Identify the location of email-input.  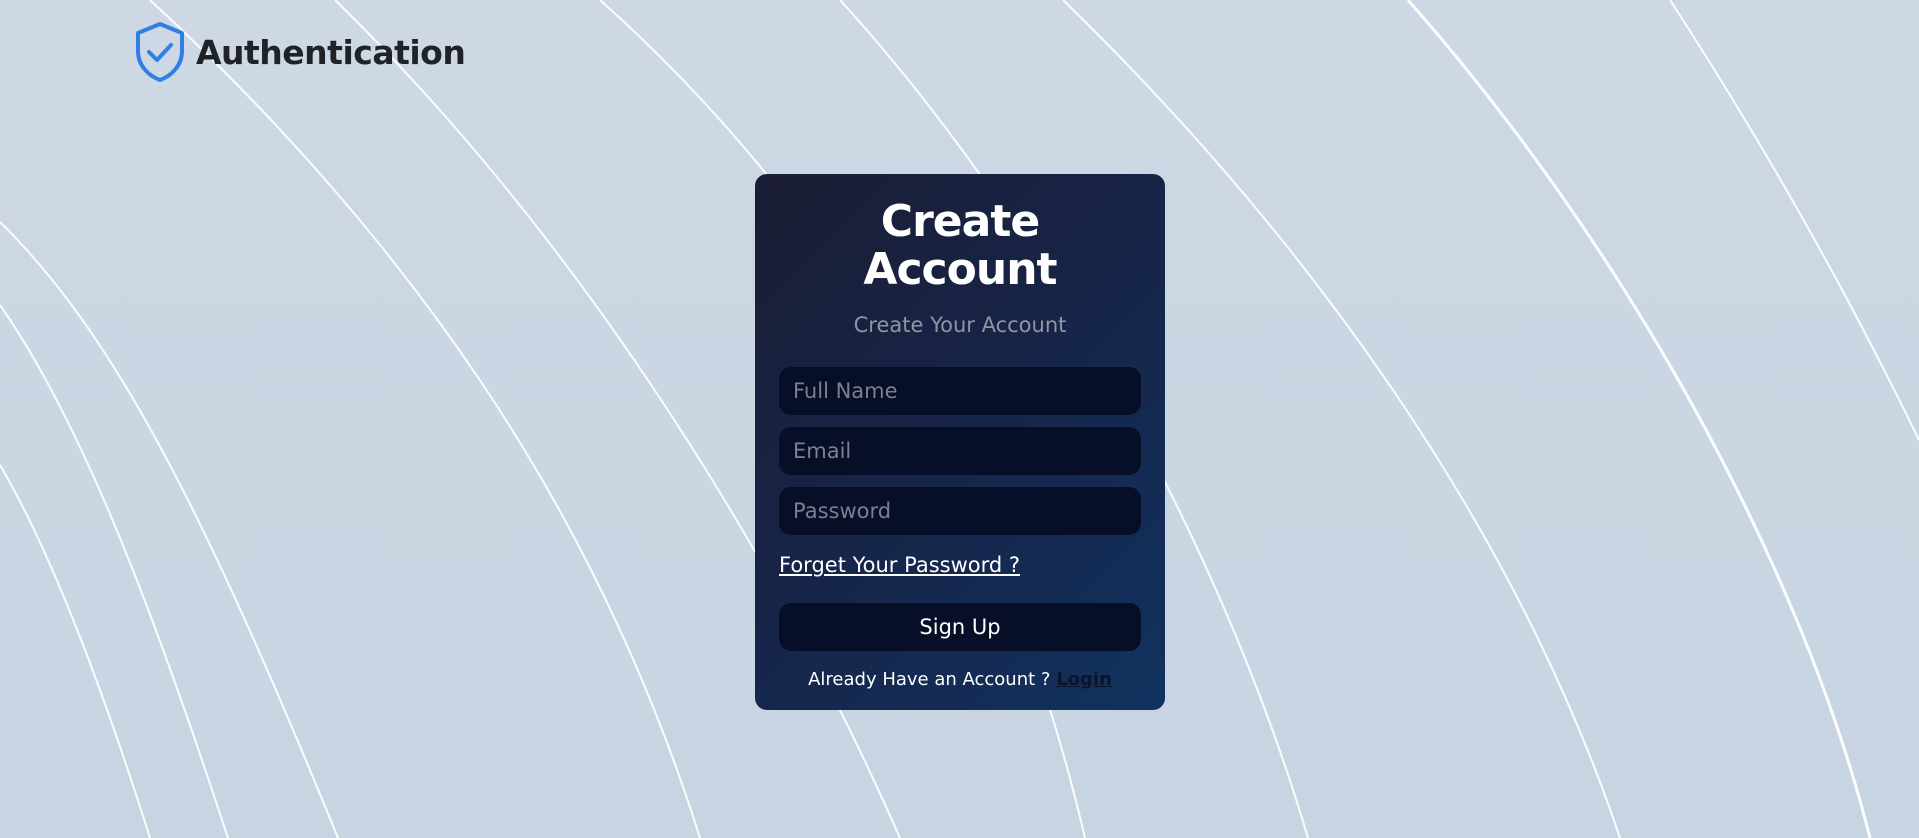
(960, 450).